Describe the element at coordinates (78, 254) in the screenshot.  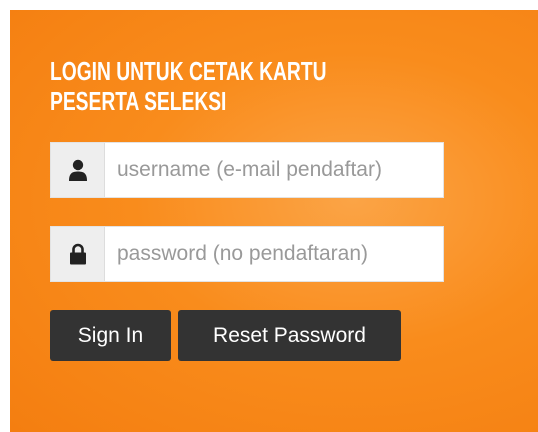
I see `lock-icon` at that location.